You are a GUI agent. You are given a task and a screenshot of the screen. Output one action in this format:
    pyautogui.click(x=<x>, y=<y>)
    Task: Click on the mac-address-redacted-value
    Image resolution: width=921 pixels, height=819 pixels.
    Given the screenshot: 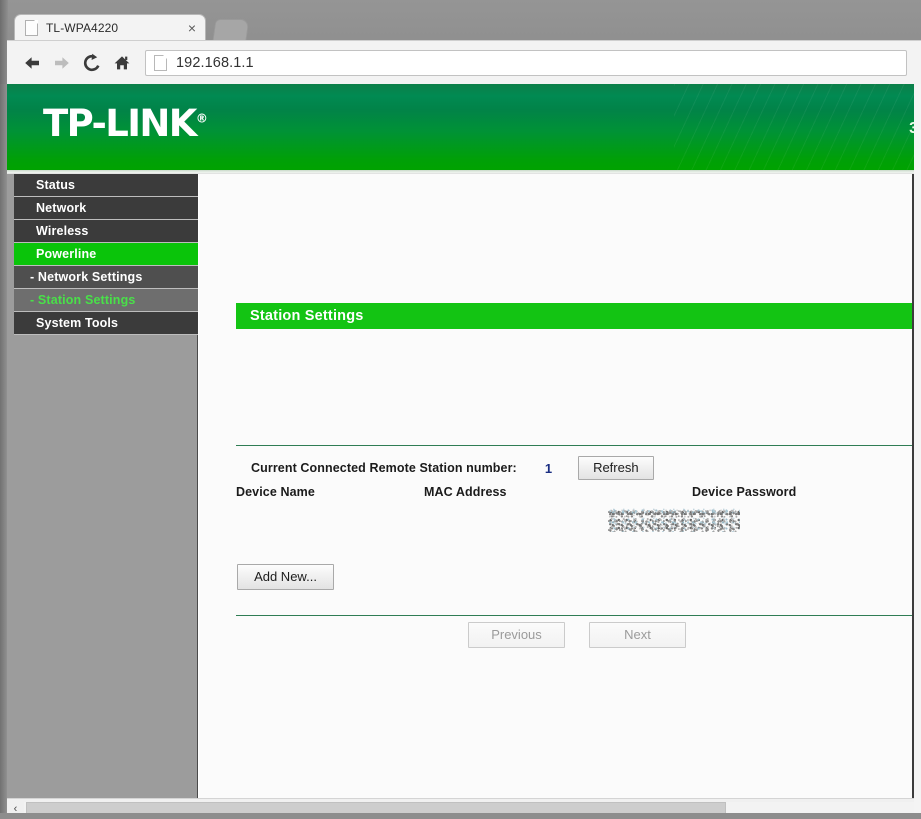 What is the action you would take?
    pyautogui.click(x=674, y=520)
    